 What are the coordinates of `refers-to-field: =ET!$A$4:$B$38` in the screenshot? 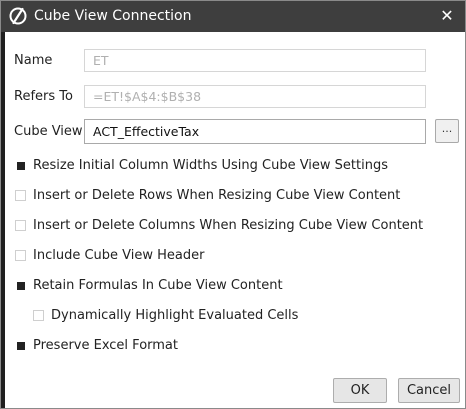 It's located at (255, 96).